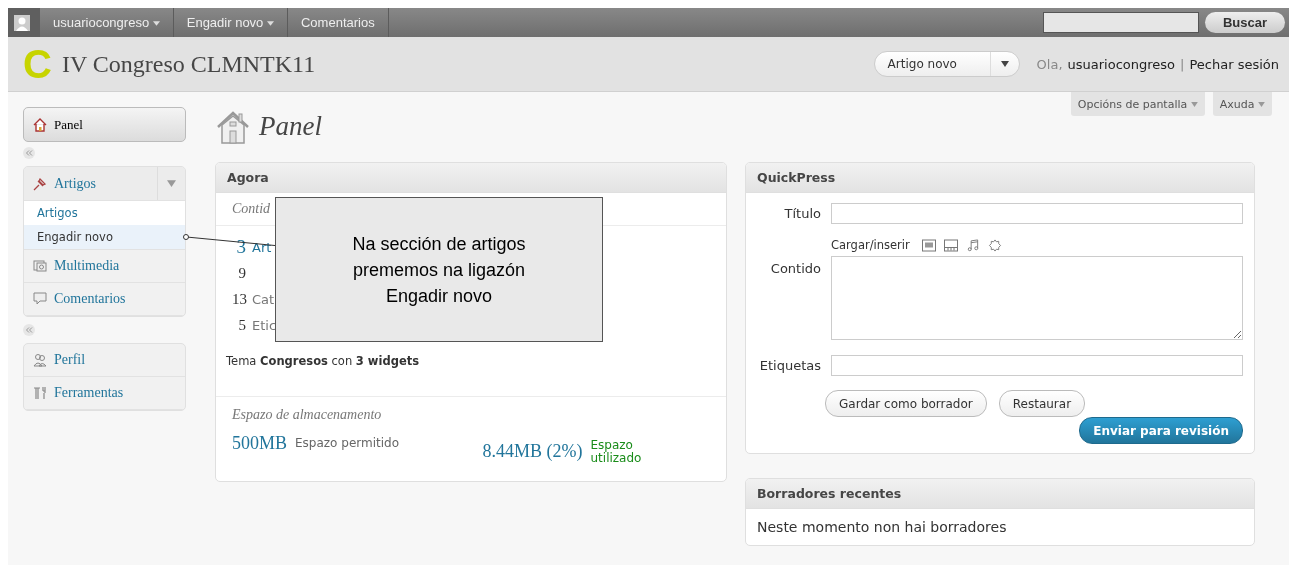  I want to click on tools-icon, so click(40, 393).